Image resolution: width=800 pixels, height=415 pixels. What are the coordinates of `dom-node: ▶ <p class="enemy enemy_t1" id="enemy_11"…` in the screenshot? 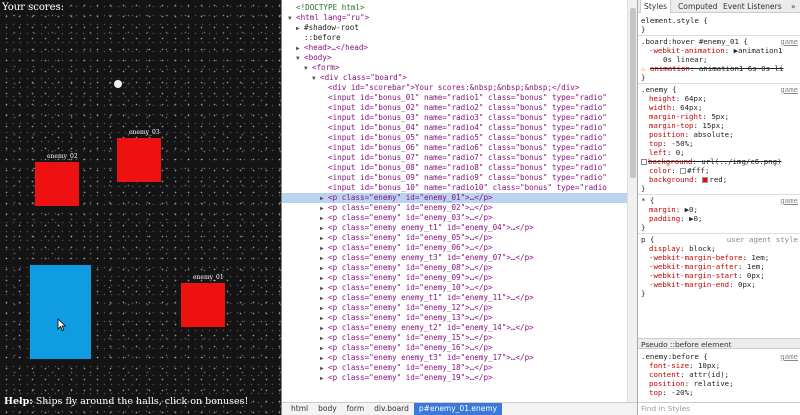 It's located at (455, 298).